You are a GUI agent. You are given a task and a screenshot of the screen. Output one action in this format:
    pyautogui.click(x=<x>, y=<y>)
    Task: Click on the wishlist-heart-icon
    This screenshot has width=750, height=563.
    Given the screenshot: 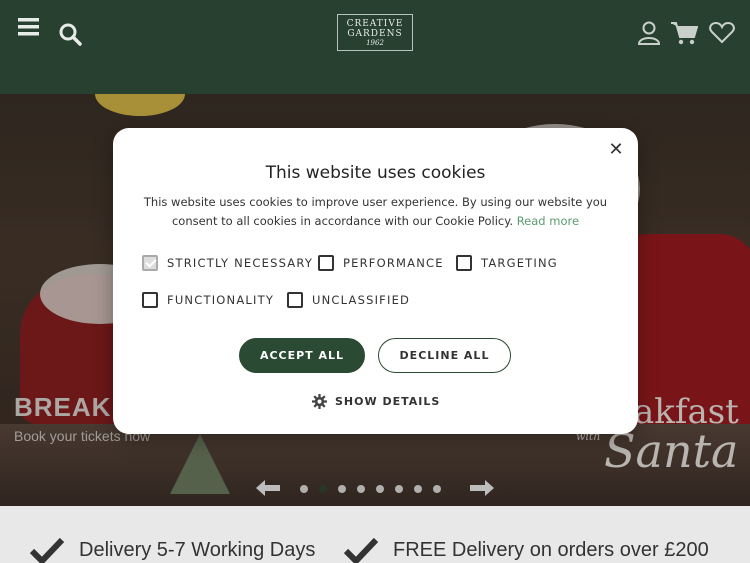 What is the action you would take?
    pyautogui.click(x=722, y=33)
    